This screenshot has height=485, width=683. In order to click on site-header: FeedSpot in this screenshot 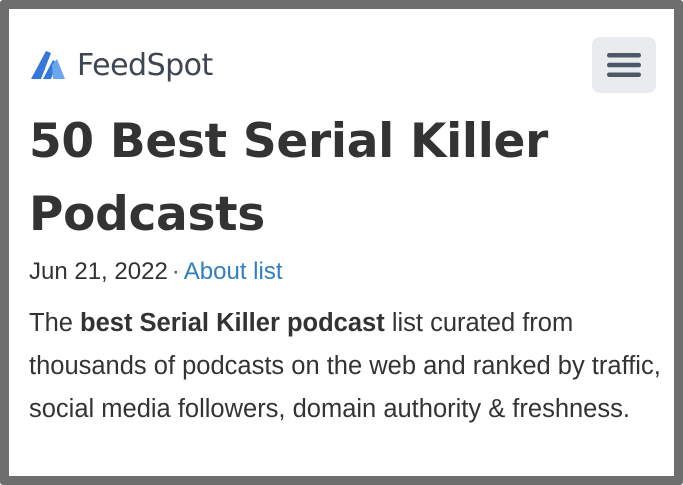, I will do `click(342, 66)`.